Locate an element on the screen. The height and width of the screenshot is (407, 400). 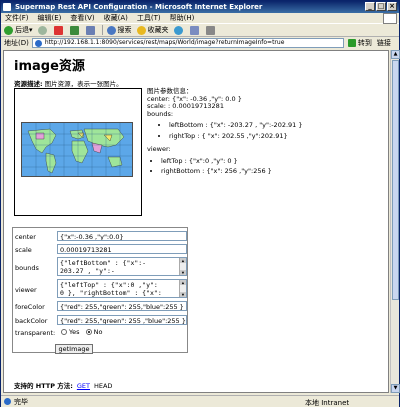
viewer-right-bottom: rightBottom : {"x": 256 ,"y":256 } is located at coordinates (274, 171).